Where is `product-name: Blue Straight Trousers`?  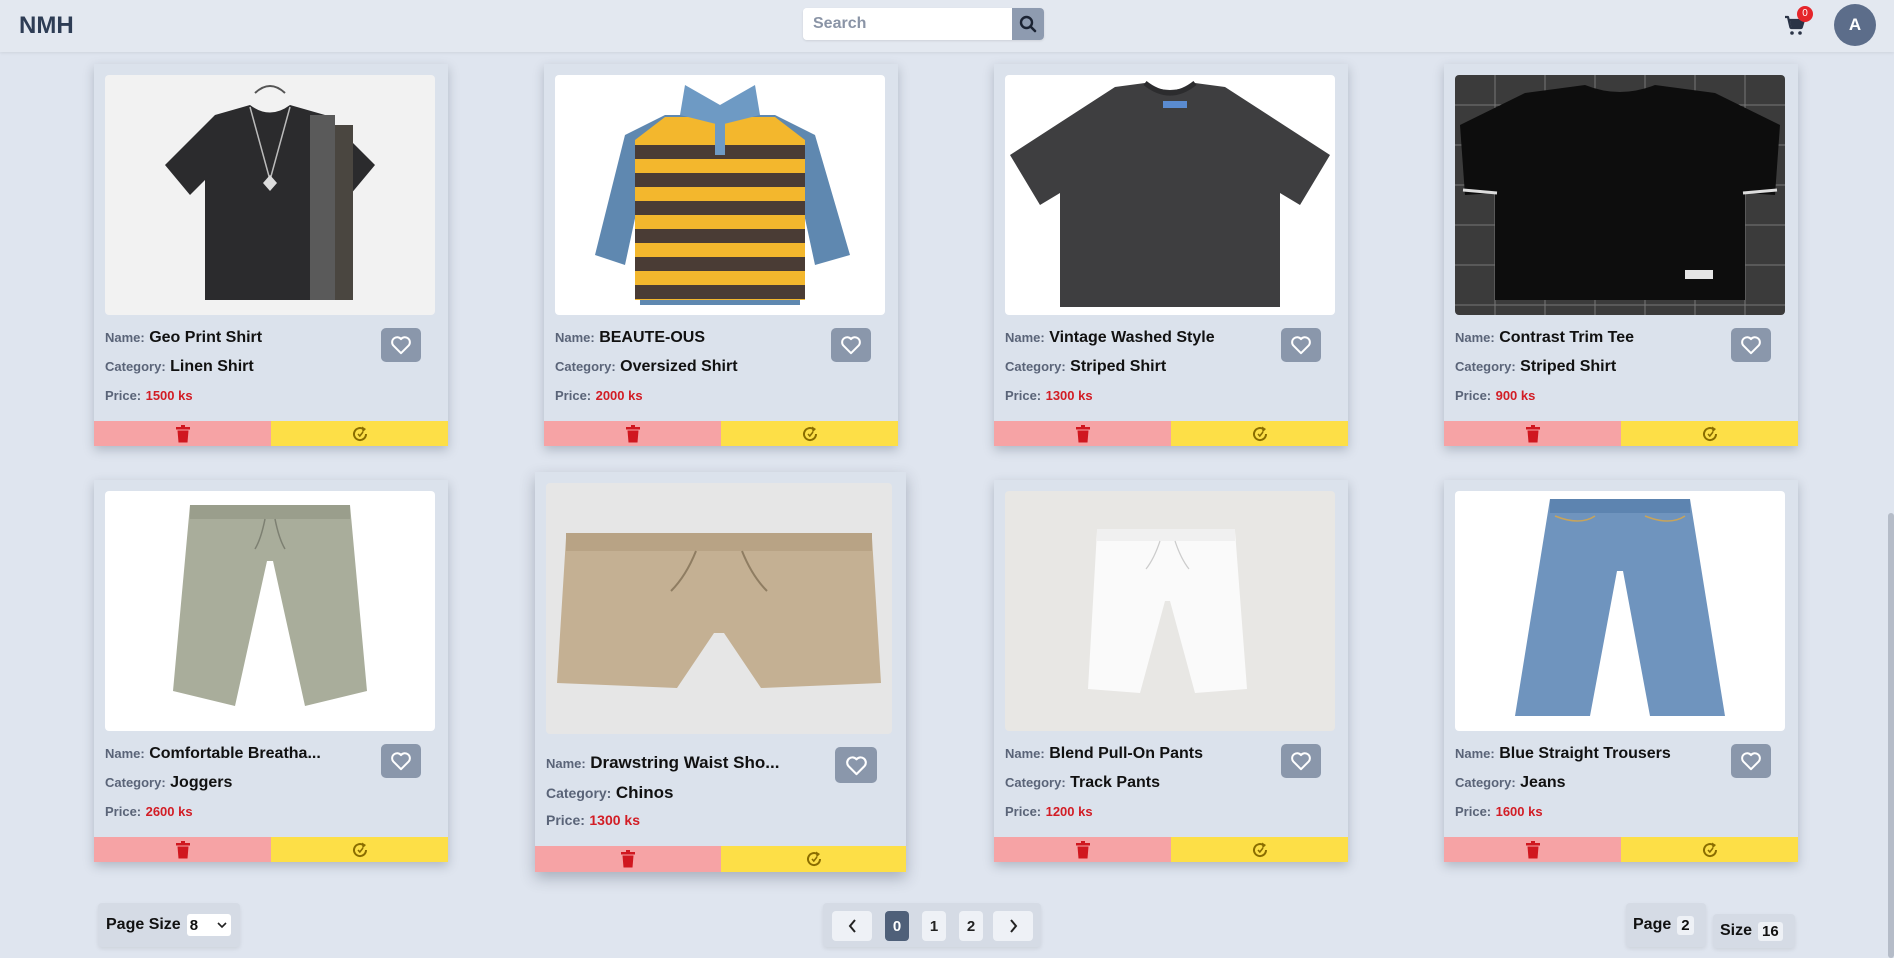 product-name: Blue Straight Trousers is located at coordinates (1585, 753).